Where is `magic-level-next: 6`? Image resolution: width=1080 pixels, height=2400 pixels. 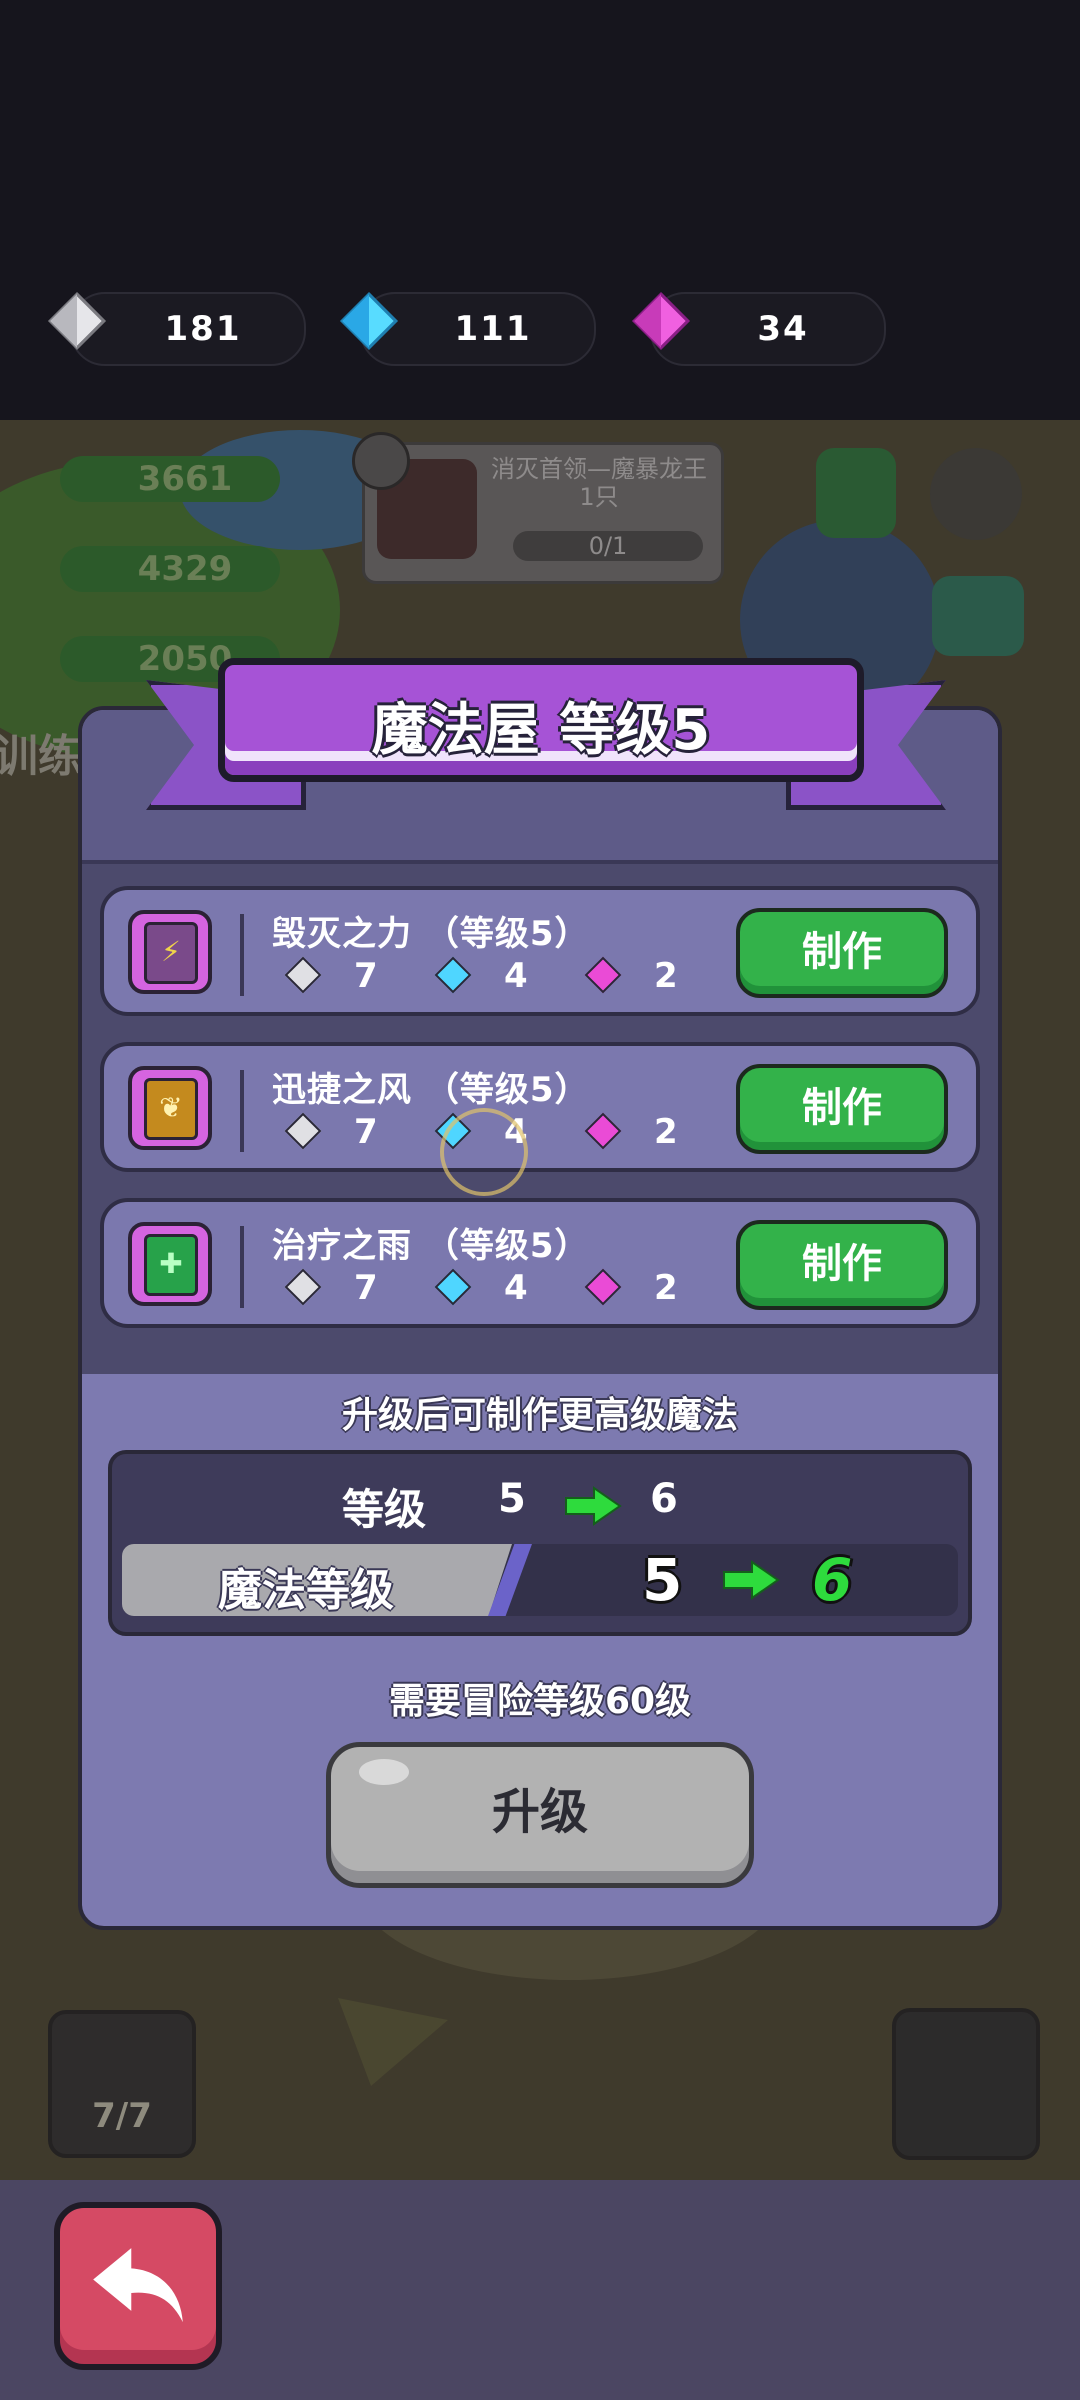
magic-level-next: 6 is located at coordinates (832, 1580).